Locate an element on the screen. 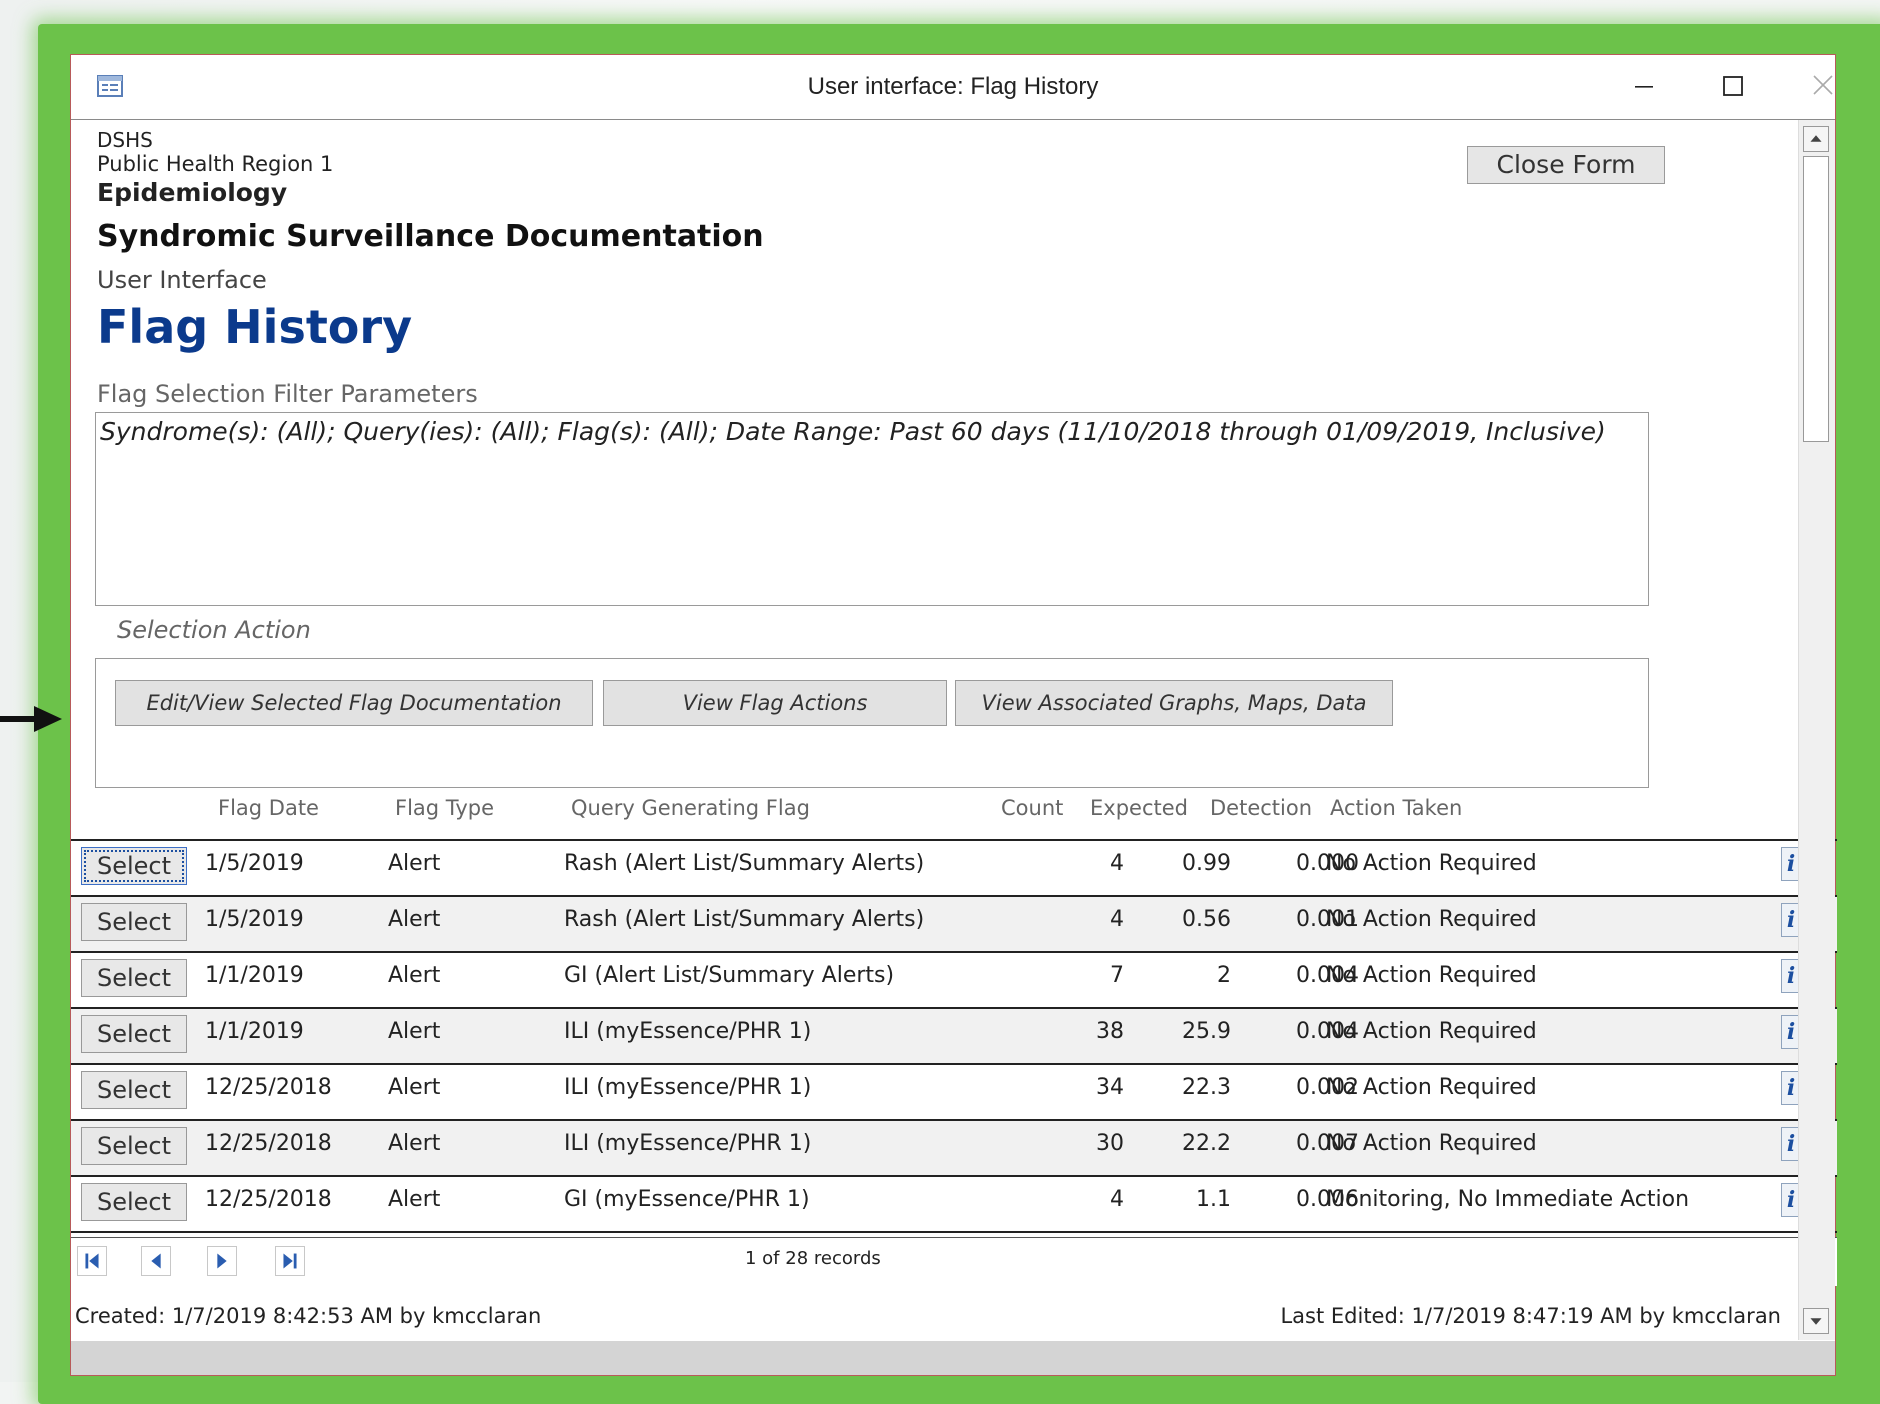 This screenshot has height=1404, width=1880. column-header-expected: Expected is located at coordinates (1139, 808).